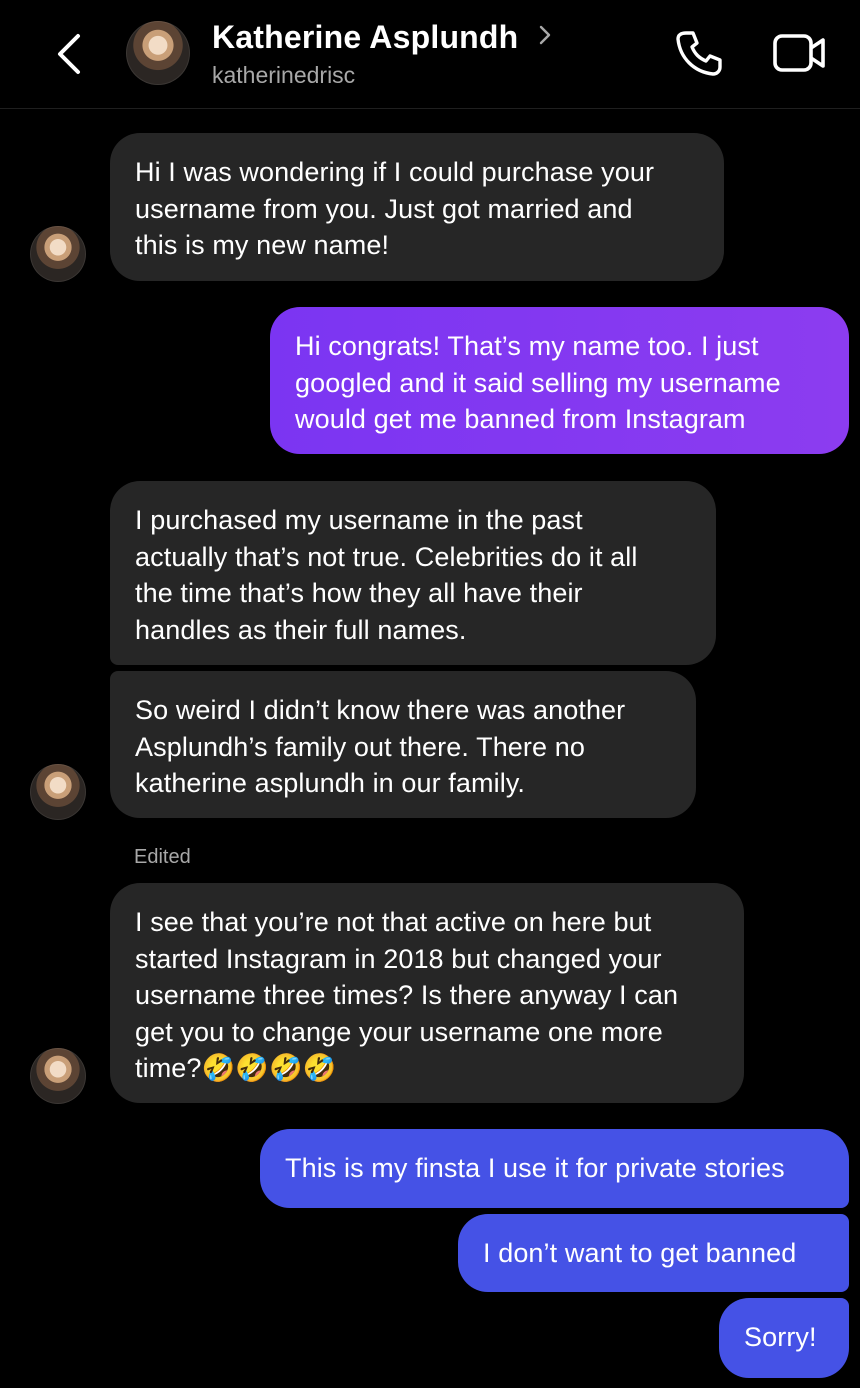  I want to click on video-camera-icon, so click(799, 53).